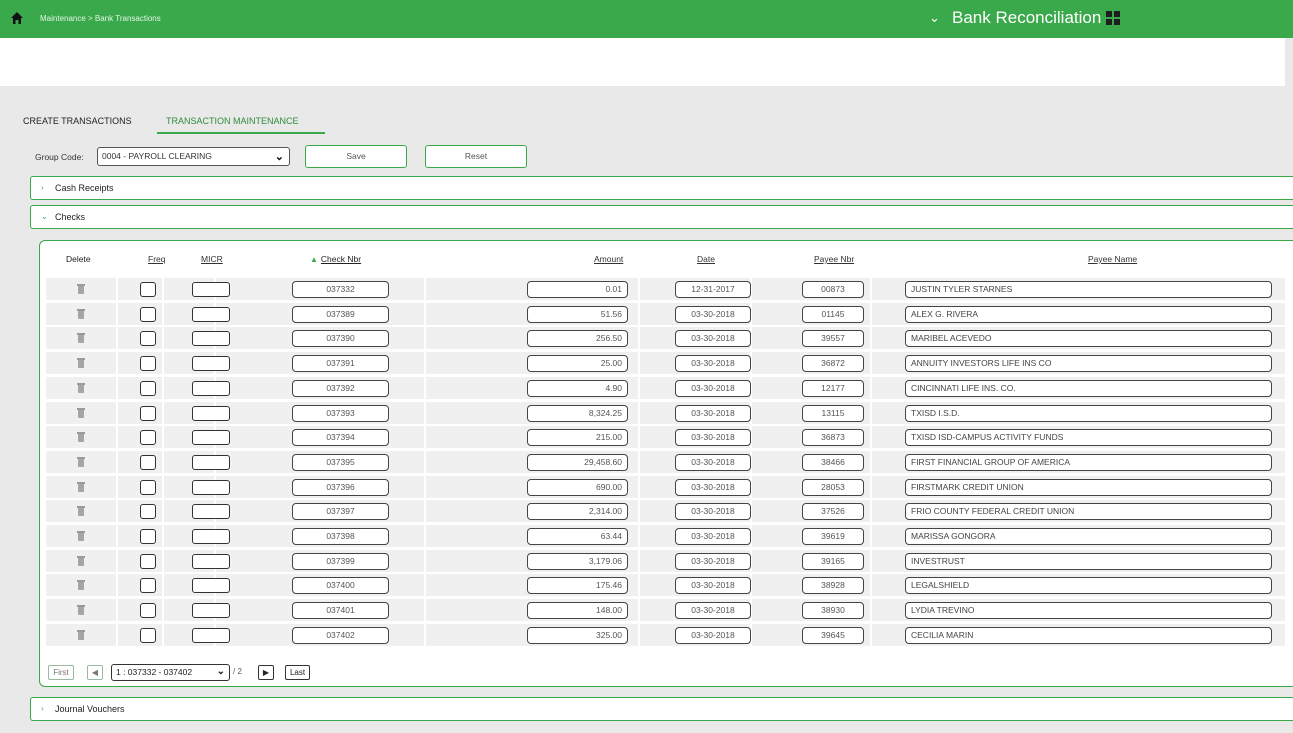 This screenshot has height=733, width=1293. What do you see at coordinates (577, 635) in the screenshot?
I see `amount-input: 325.00` at bounding box center [577, 635].